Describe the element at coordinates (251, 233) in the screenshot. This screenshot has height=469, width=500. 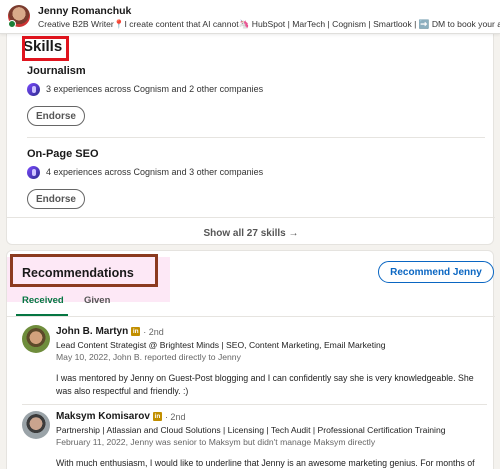
I see `show-all-skills-link: Show all 27 skills →` at that location.